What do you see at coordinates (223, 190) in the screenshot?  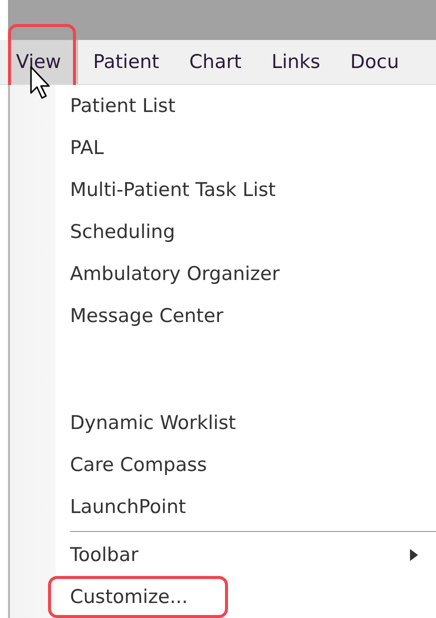 I see `menu-item: Multi-Patient Task List` at bounding box center [223, 190].